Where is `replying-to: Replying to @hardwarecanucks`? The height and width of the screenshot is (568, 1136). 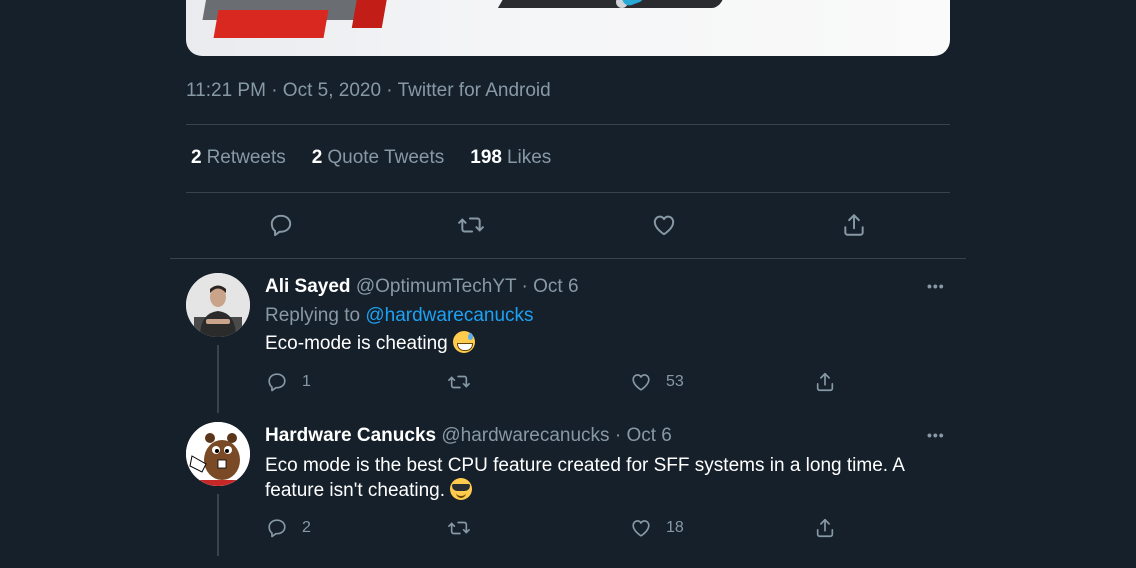
replying-to: Replying to @hardwarecanucks is located at coordinates (399, 315).